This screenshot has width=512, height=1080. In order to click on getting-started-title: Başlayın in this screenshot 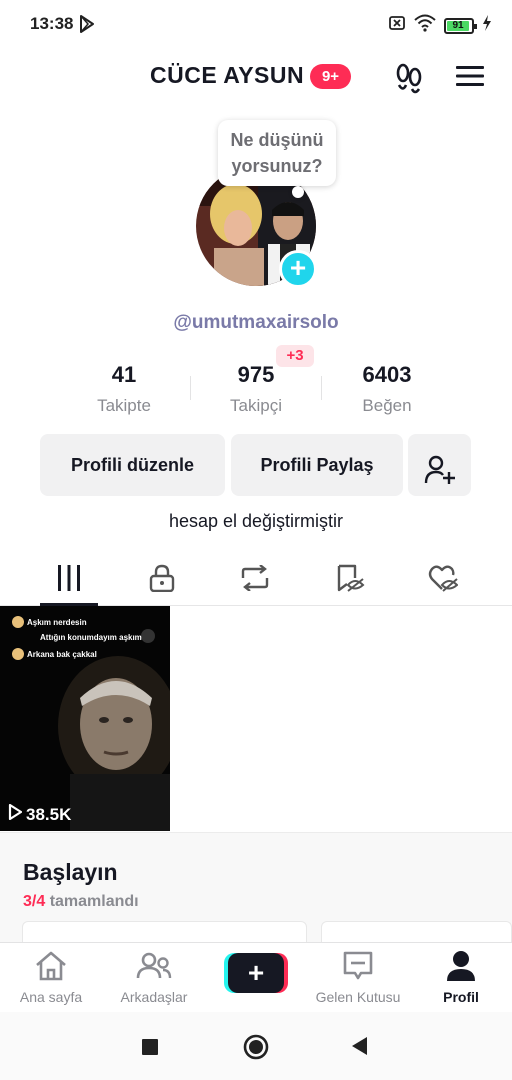, I will do `click(70, 872)`.